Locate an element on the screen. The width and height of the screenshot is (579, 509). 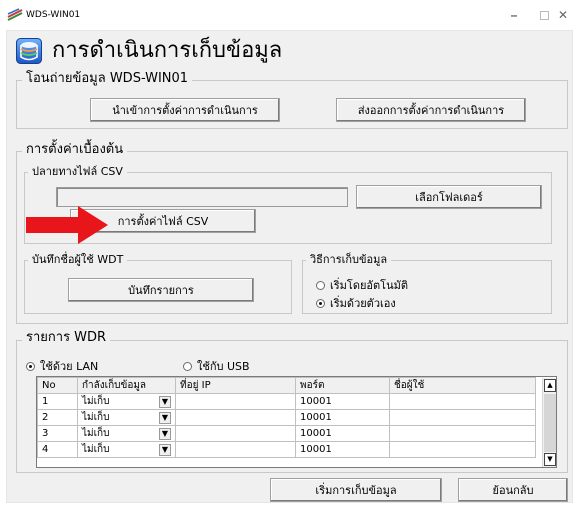
wdr-list-legend: รายการ WDR is located at coordinates (66, 338).